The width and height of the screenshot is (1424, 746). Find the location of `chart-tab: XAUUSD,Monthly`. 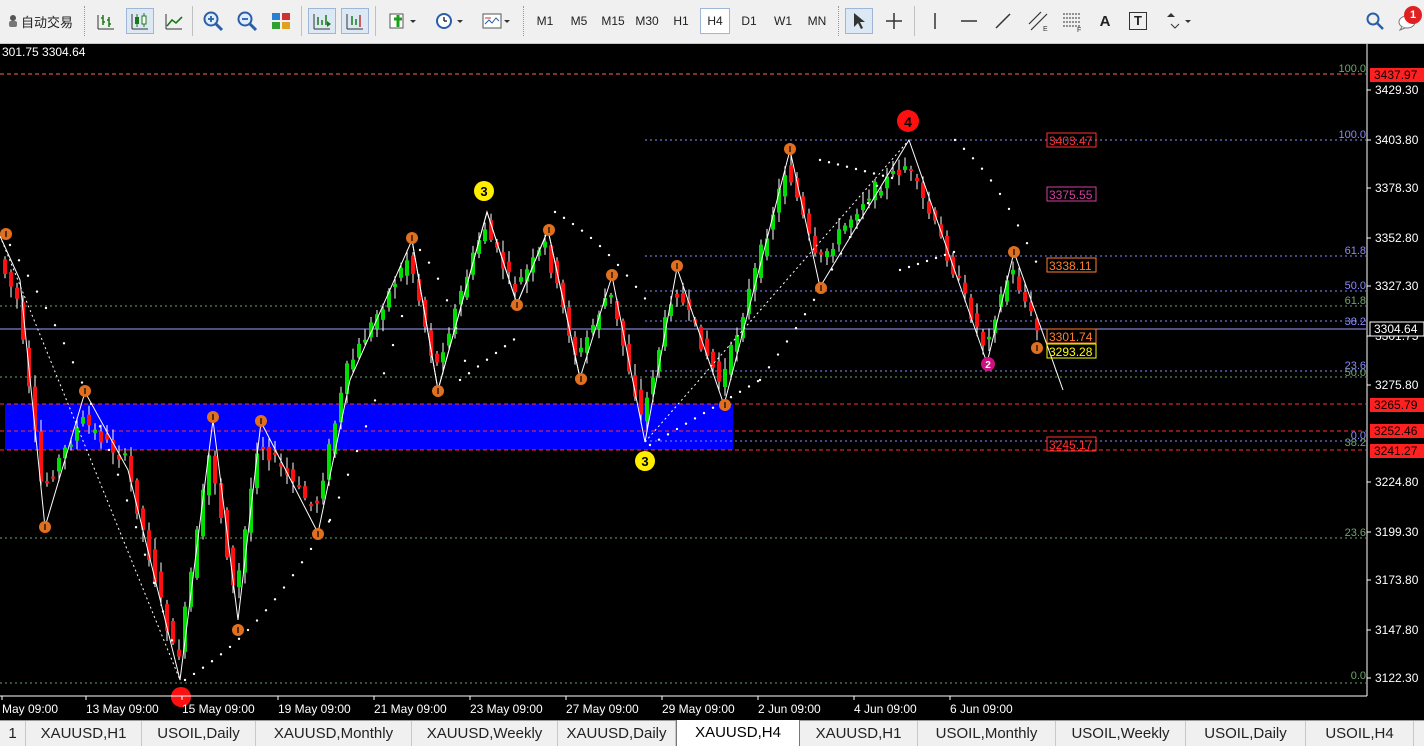

chart-tab: XAUUSD,Monthly is located at coordinates (334, 733).